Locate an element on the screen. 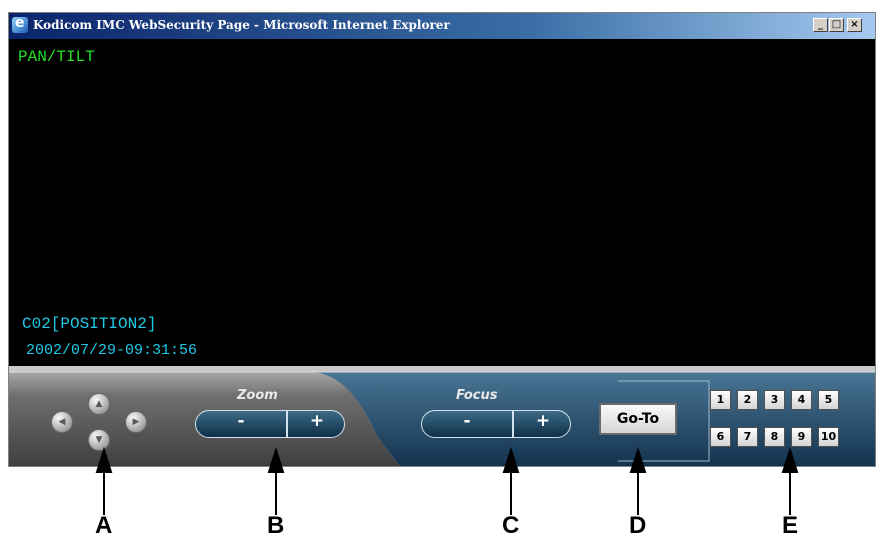 The image size is (876, 552). callout-label-c: C is located at coordinates (511, 525).